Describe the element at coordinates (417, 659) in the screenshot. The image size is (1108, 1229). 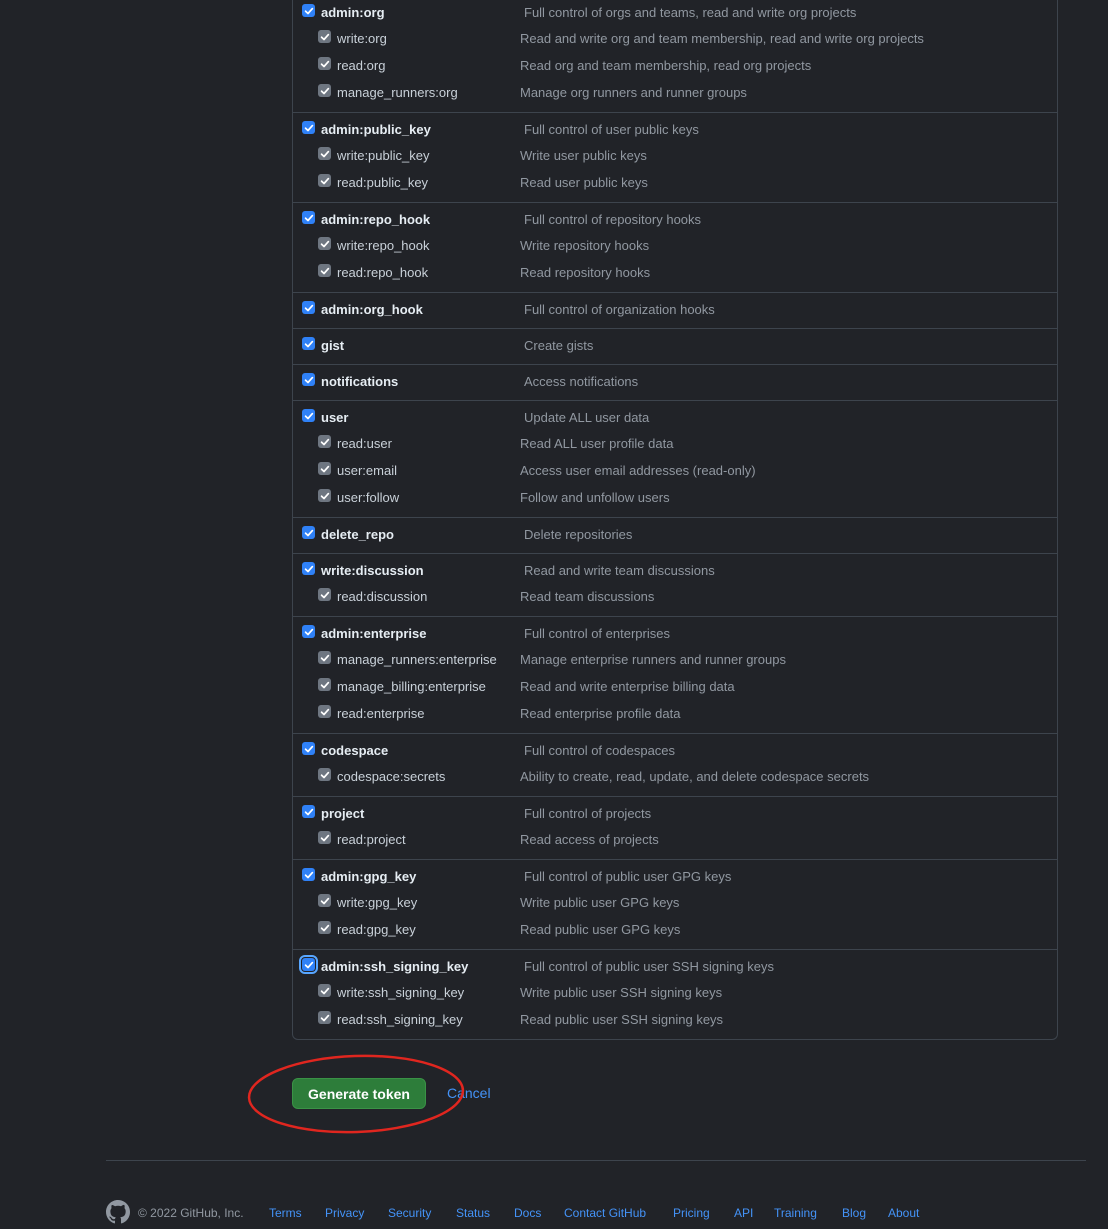
I see `scope-name: manage_runners:enterprise` at that location.